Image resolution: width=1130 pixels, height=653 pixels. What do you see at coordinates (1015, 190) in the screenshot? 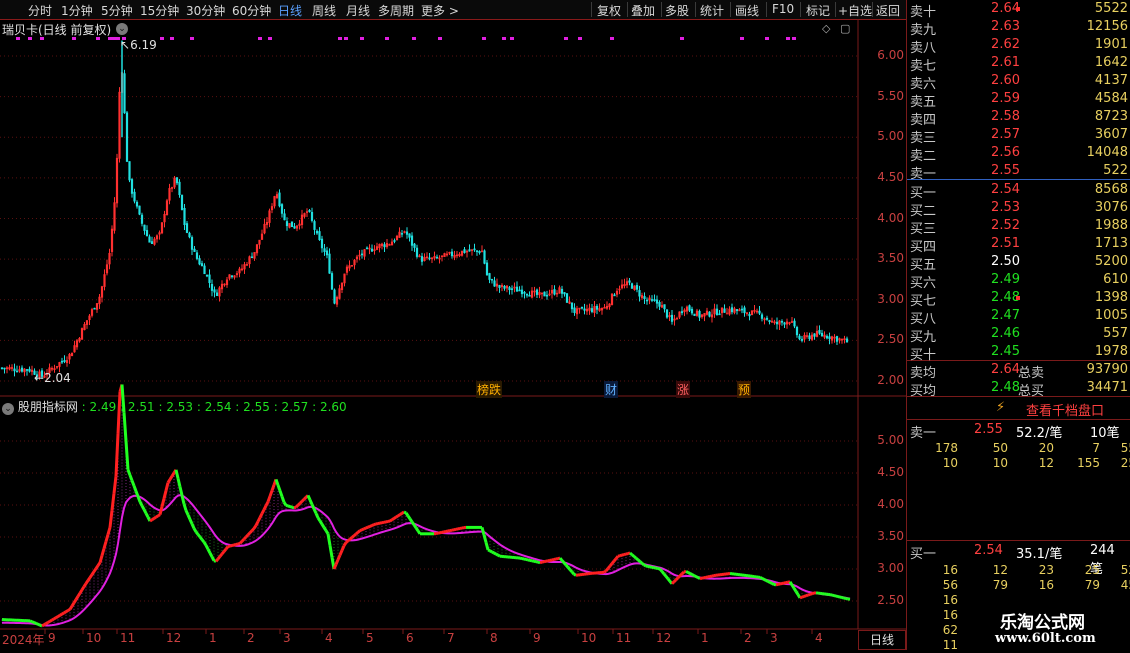
I see `bid-row: 买一2.548568` at bounding box center [1015, 190].